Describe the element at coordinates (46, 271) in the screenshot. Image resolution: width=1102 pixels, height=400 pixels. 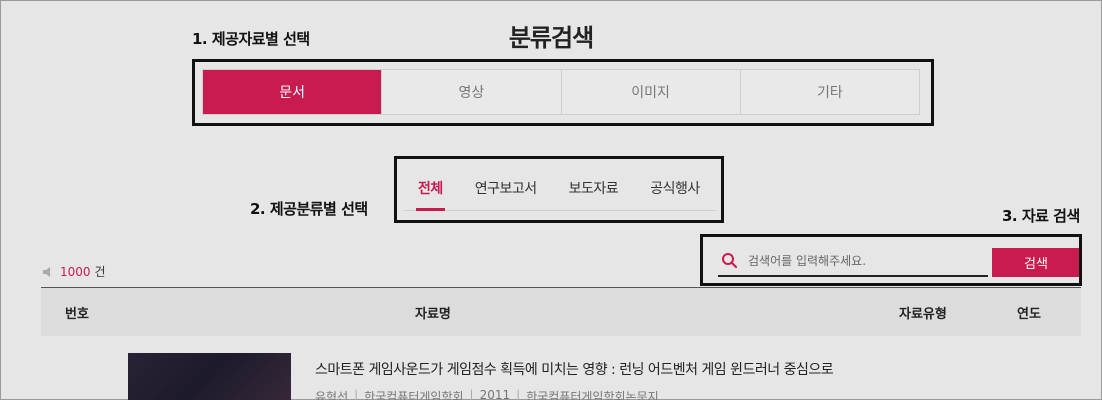
I see `speaker-icon` at that location.